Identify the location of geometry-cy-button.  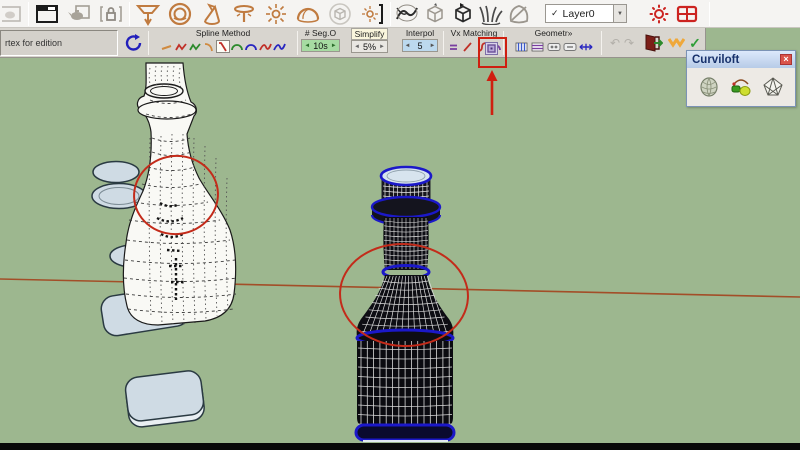
(554, 46).